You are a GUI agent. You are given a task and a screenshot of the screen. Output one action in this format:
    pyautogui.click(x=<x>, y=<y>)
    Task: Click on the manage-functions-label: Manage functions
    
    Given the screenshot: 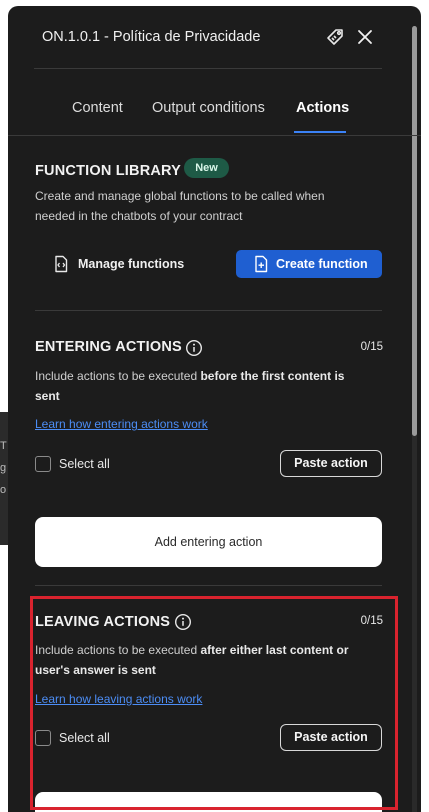 What is the action you would take?
    pyautogui.click(x=131, y=264)
    